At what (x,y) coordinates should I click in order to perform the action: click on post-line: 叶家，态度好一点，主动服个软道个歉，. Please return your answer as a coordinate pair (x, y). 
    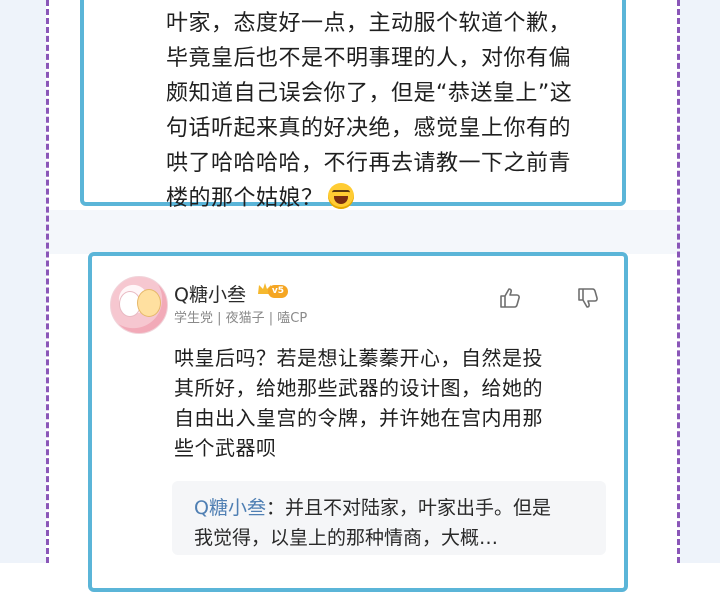
    Looking at the image, I should click on (369, 23).